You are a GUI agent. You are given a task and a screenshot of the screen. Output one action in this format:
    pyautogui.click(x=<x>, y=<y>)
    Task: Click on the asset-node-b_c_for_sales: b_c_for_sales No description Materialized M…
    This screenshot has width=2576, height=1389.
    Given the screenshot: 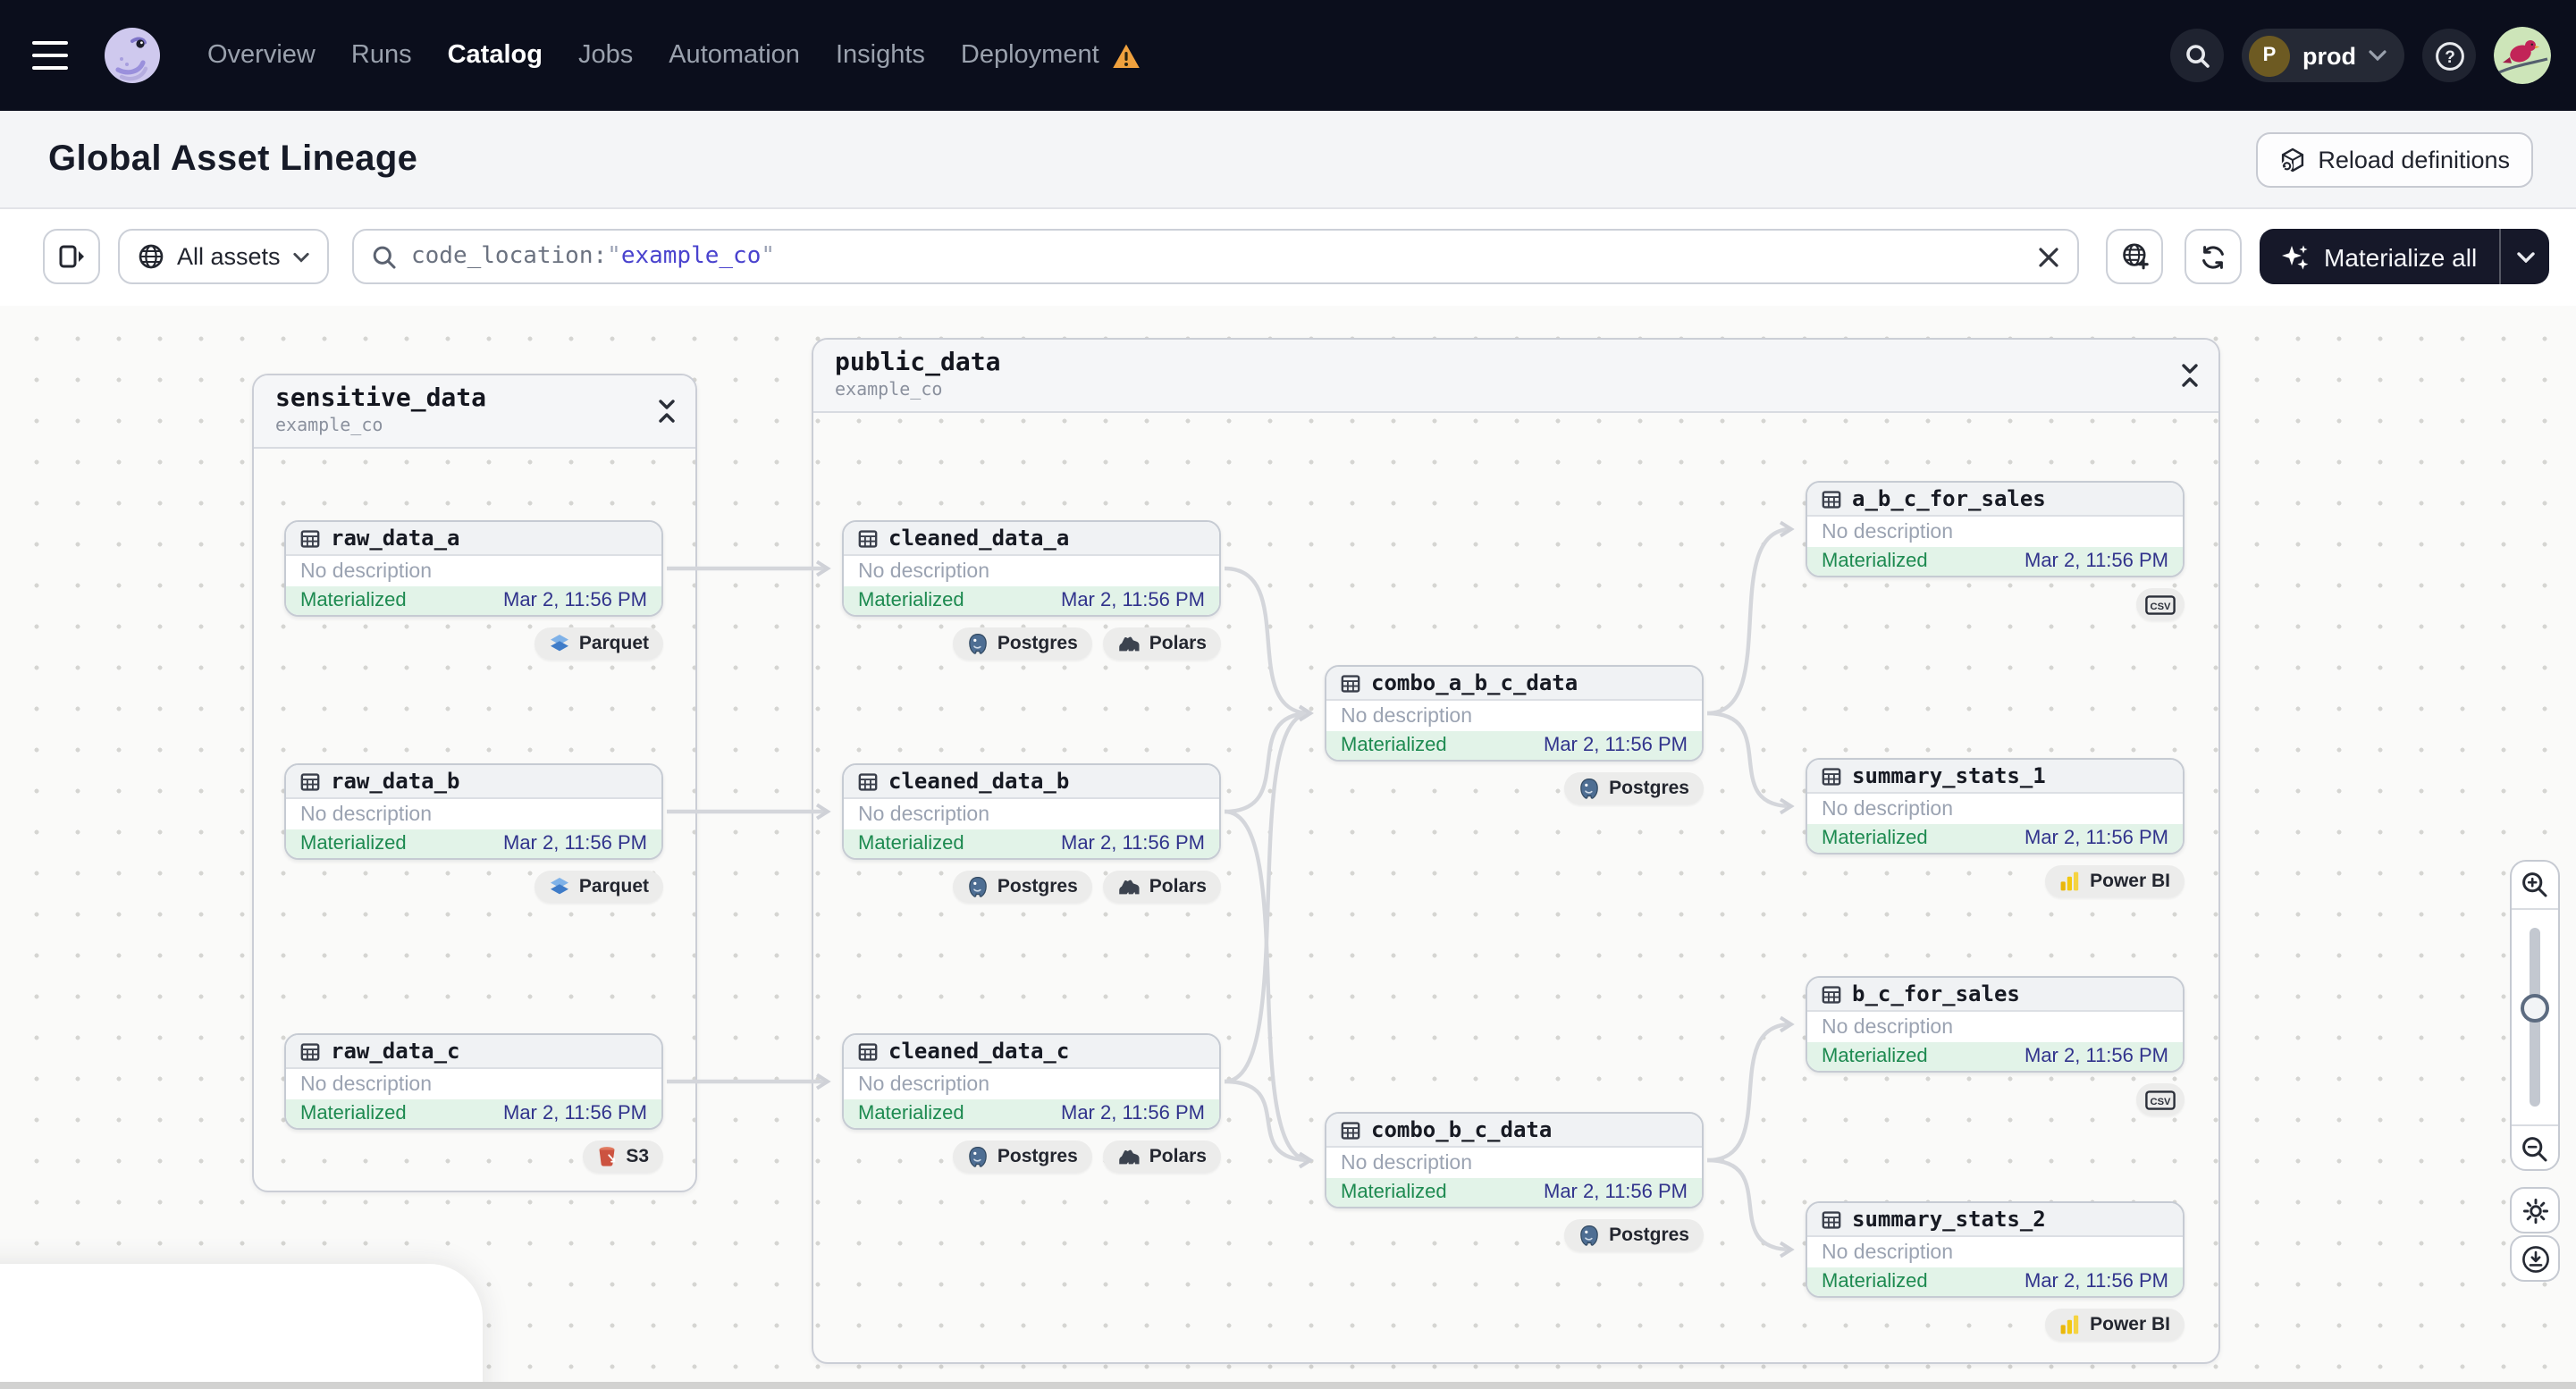 What is the action you would take?
    pyautogui.click(x=1995, y=1024)
    